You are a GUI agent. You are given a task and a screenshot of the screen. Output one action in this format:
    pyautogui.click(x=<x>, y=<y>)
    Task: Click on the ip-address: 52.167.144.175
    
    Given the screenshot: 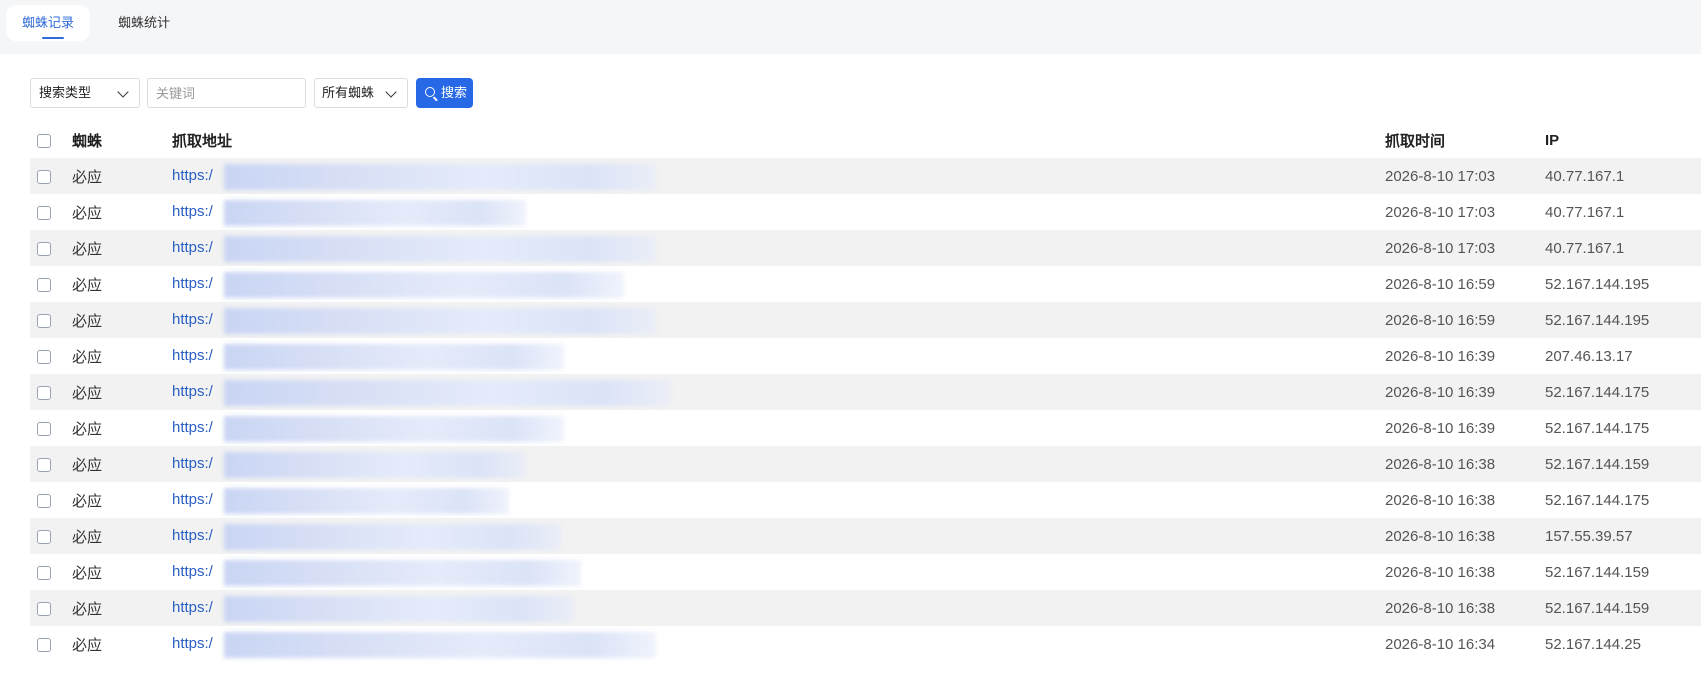 What is the action you would take?
    pyautogui.click(x=1623, y=428)
    